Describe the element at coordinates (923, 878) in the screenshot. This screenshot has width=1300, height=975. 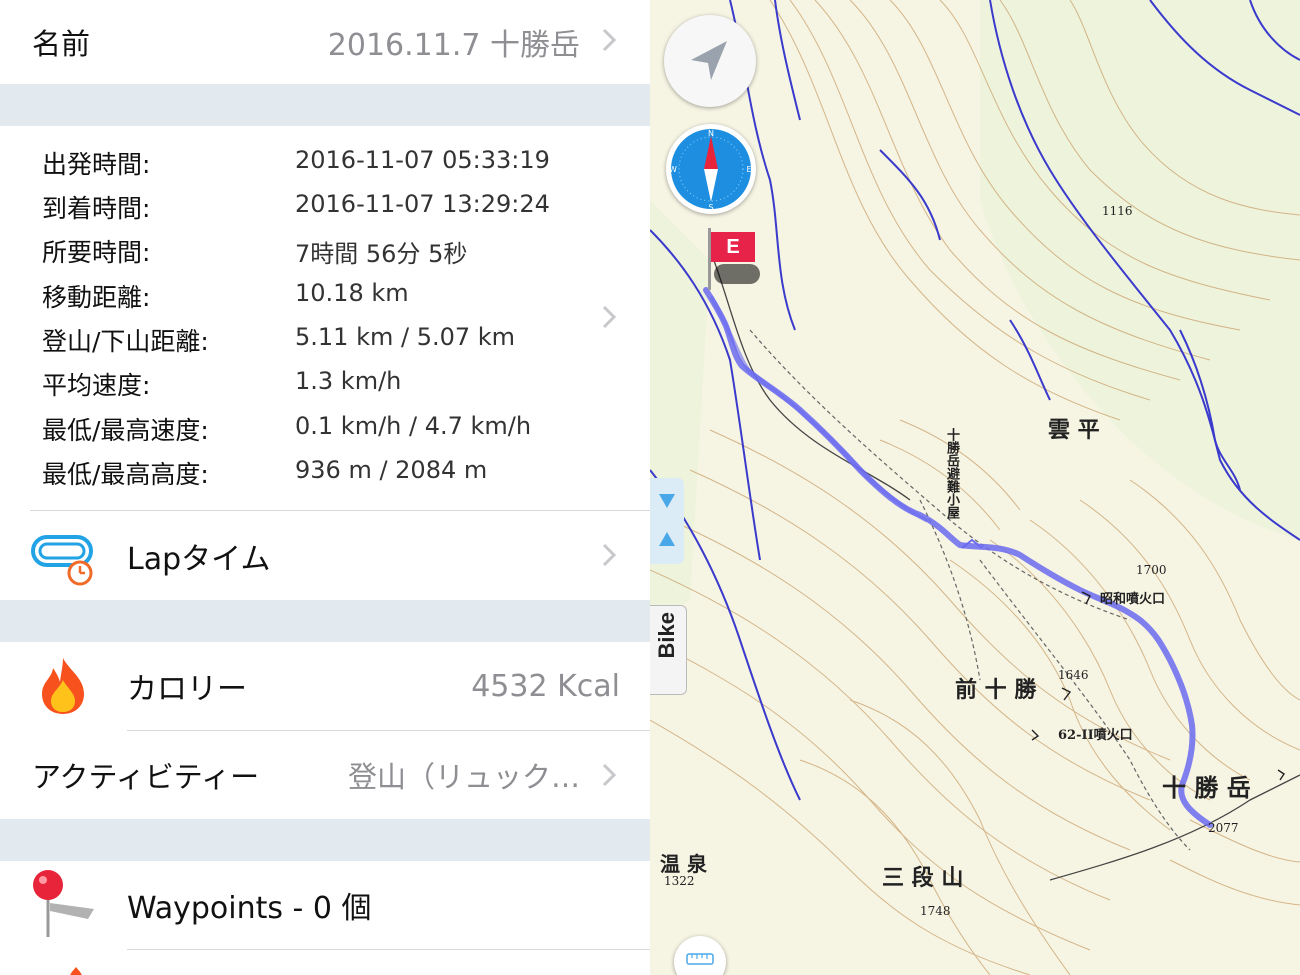
I see `map-label-sandan-yama: 三 段 山` at that location.